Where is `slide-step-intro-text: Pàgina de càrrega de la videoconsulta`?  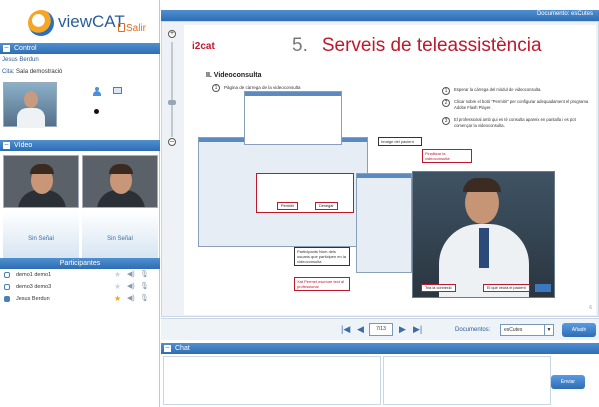 slide-step-intro-text: Pàgina de càrrega de la videoconsulta is located at coordinates (262, 87).